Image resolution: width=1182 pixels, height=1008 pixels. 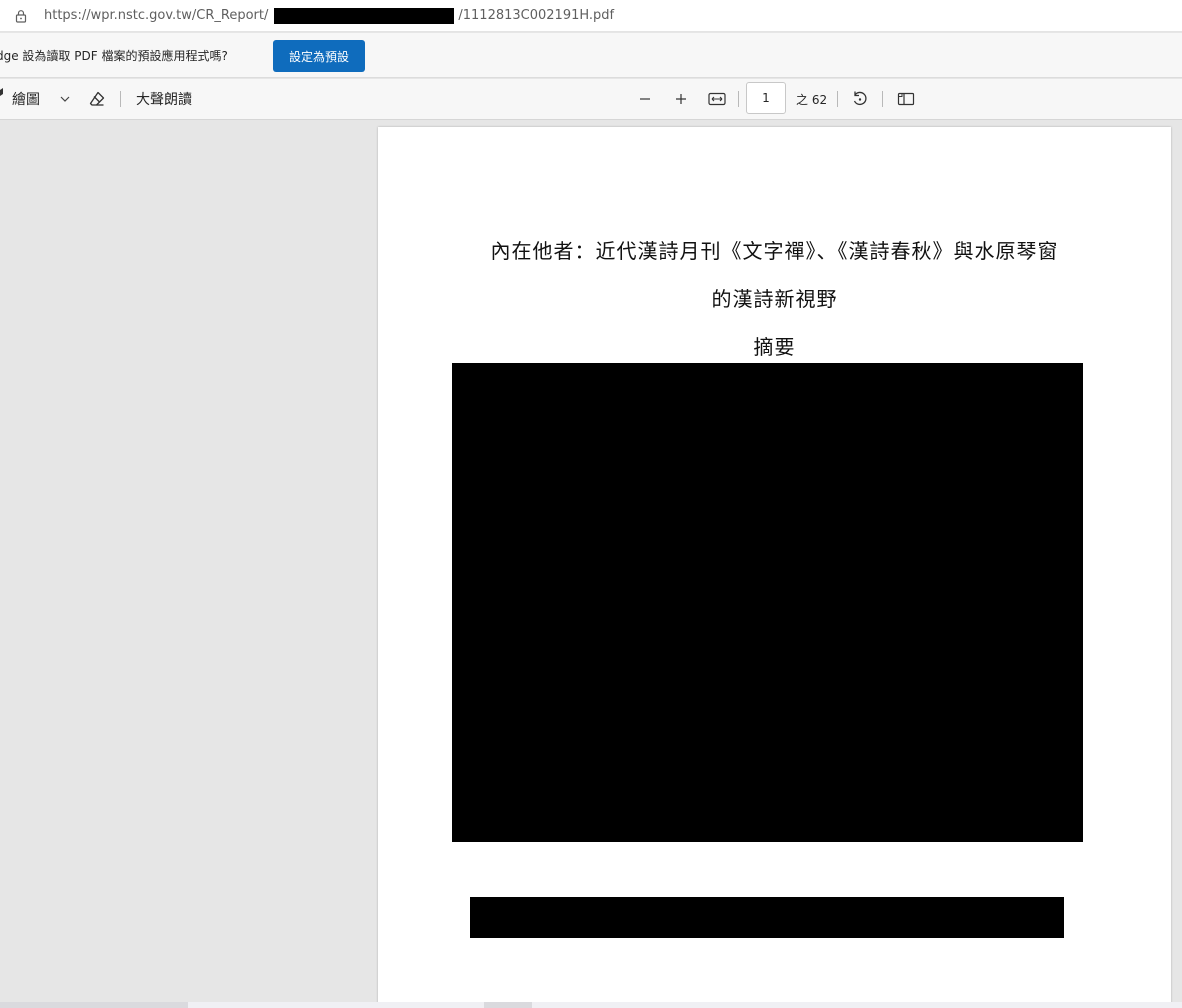 I want to click on lock-icon, so click(x=21, y=16).